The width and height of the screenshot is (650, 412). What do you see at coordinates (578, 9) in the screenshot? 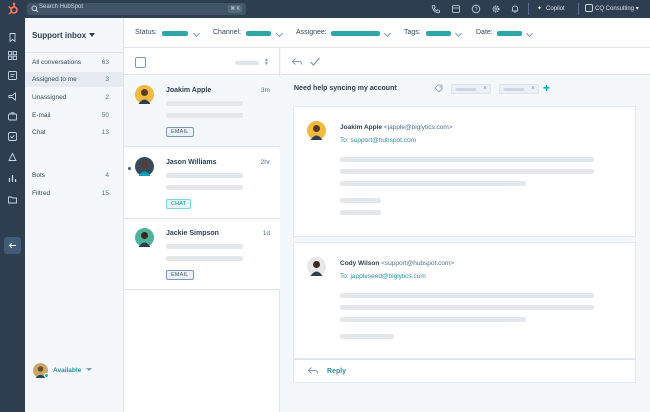
I see `topbar-divider` at bounding box center [578, 9].